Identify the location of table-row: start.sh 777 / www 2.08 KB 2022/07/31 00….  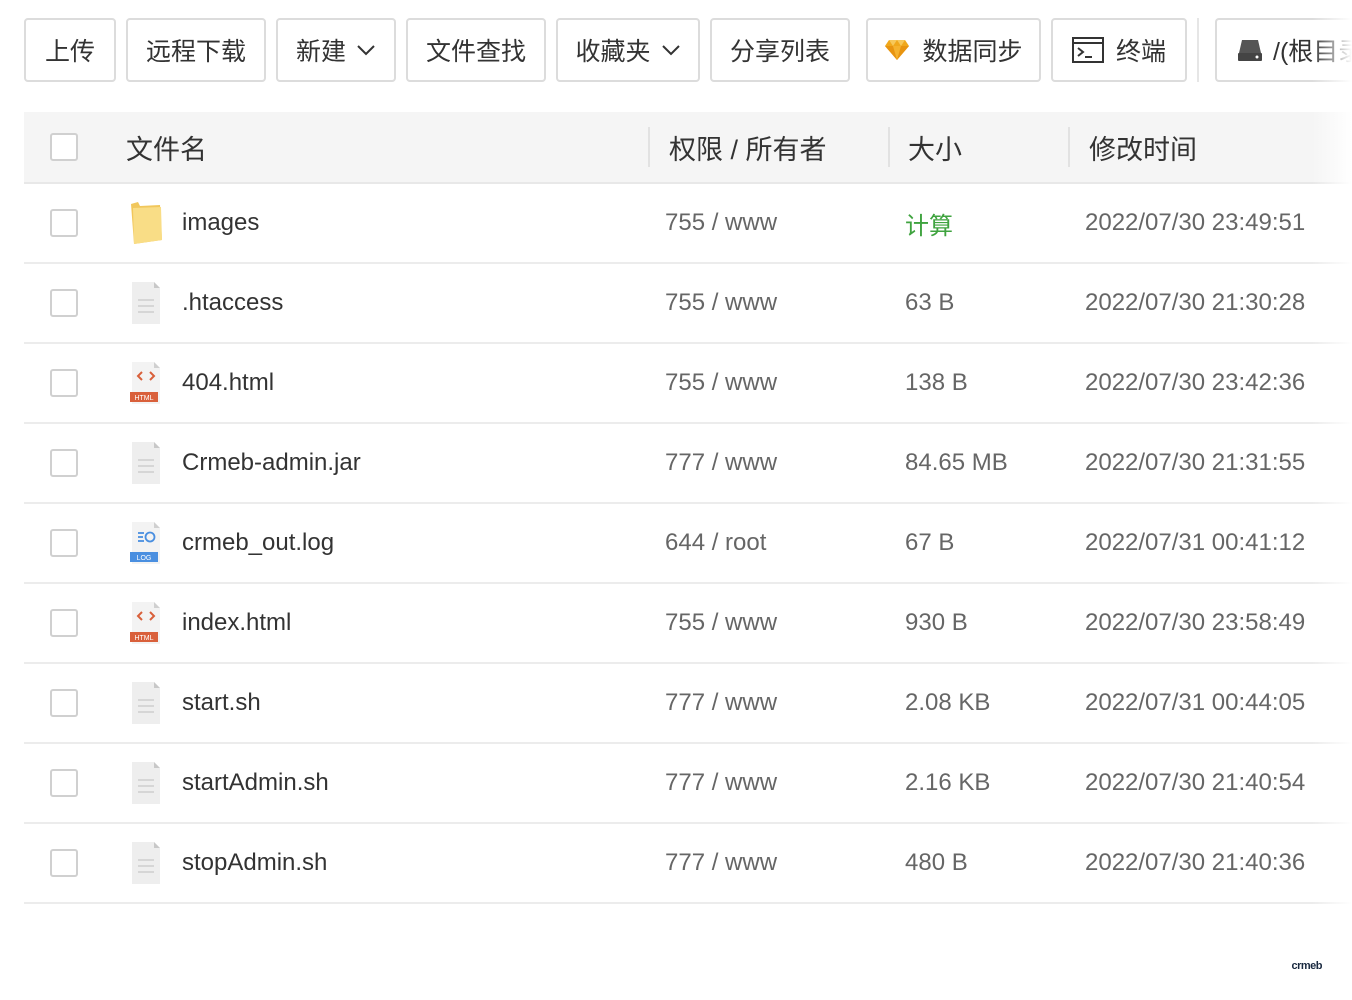
(688, 704).